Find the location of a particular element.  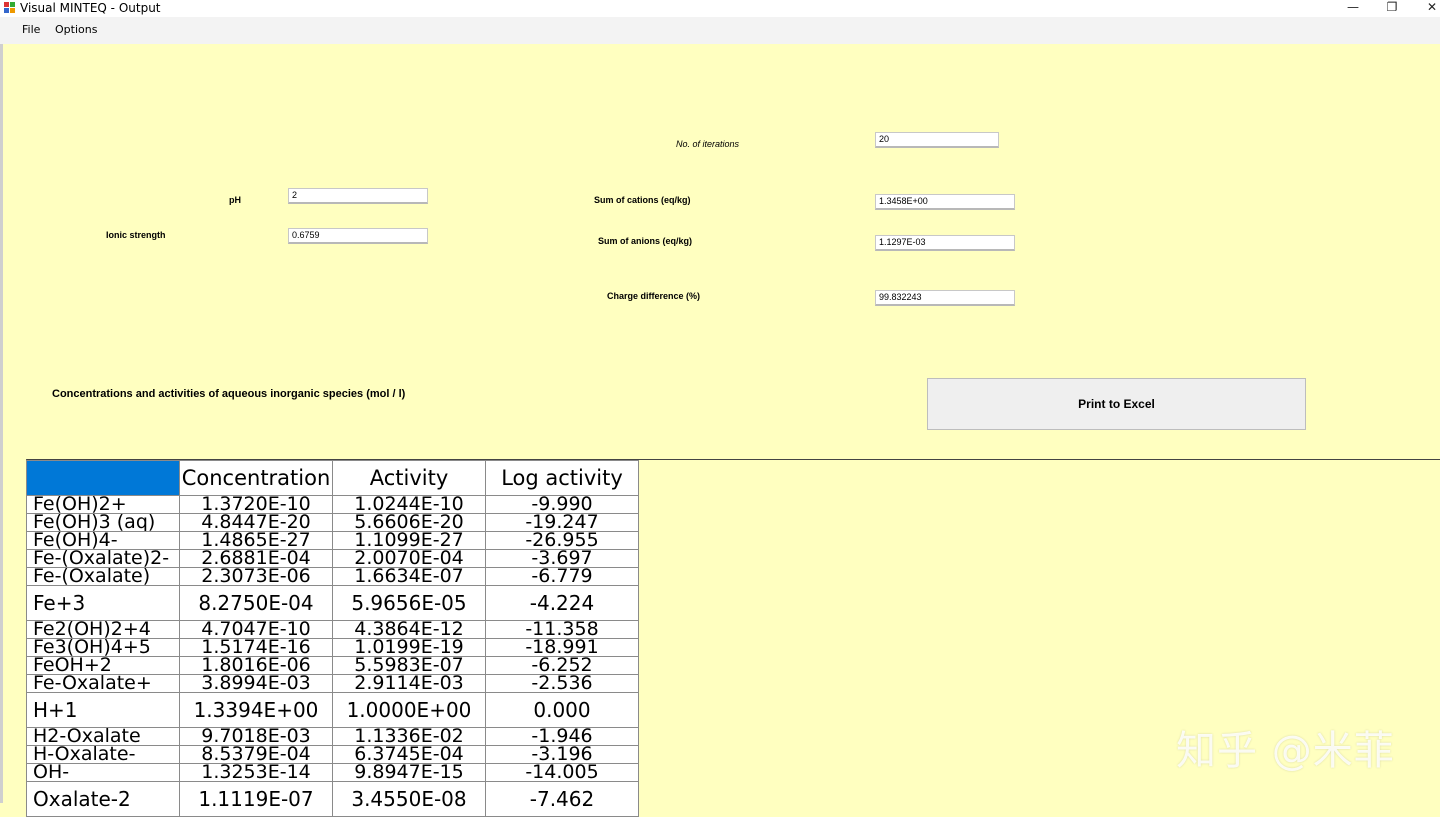

cell-species: Fe-(Oxalate) is located at coordinates (103, 576).